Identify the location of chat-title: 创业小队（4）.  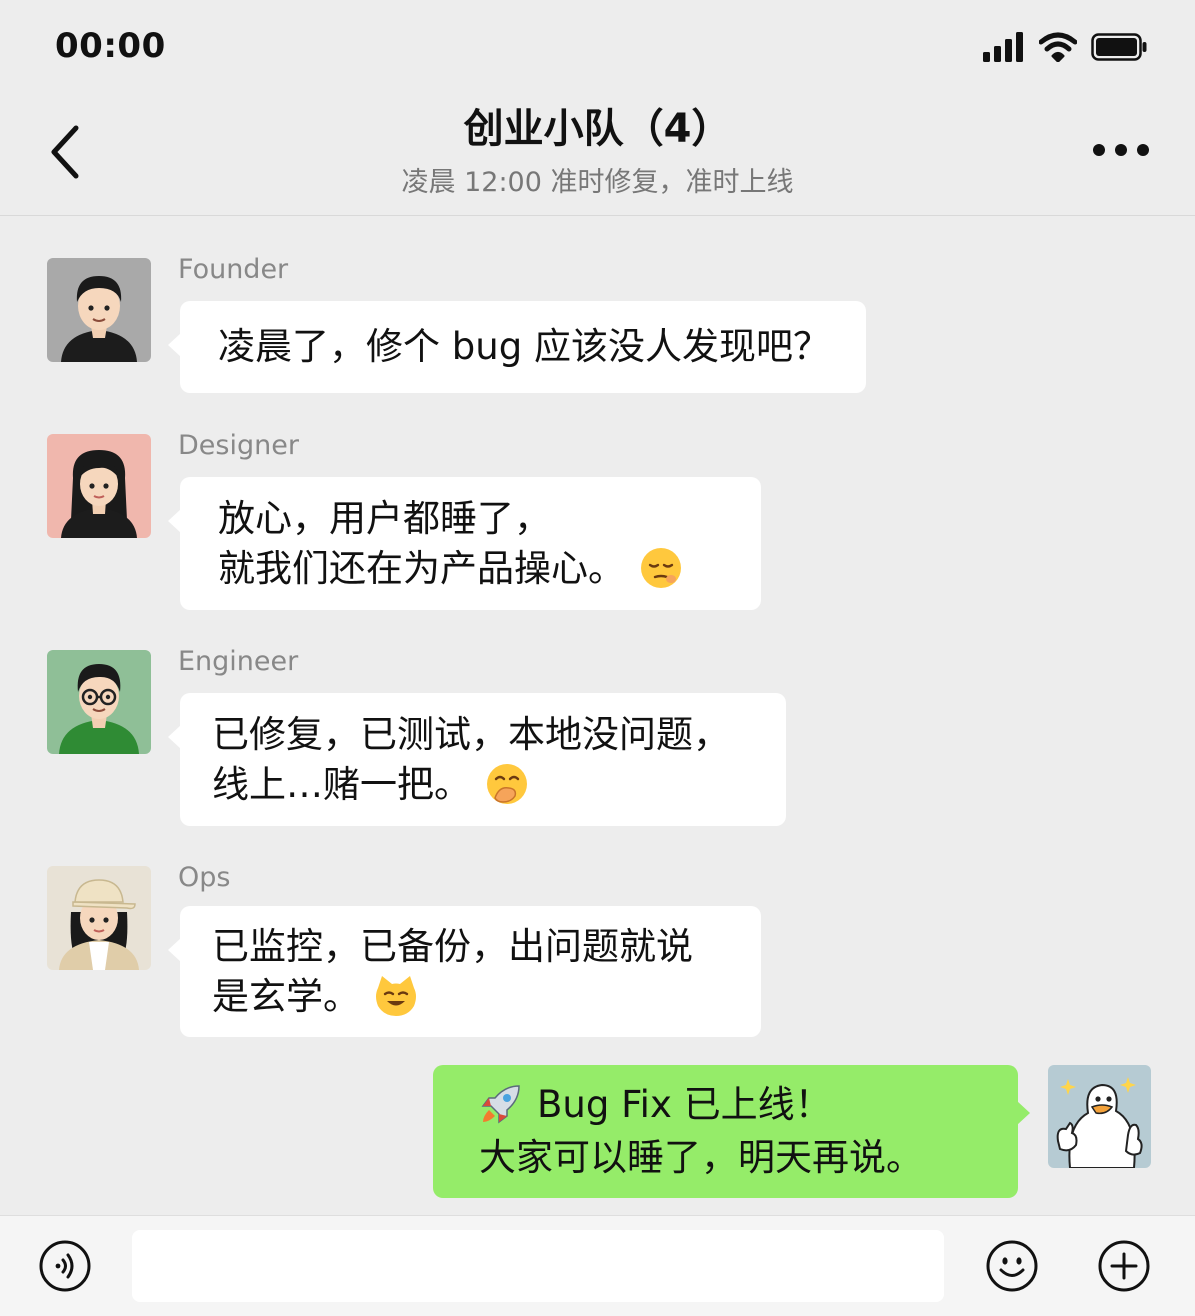
(597, 129).